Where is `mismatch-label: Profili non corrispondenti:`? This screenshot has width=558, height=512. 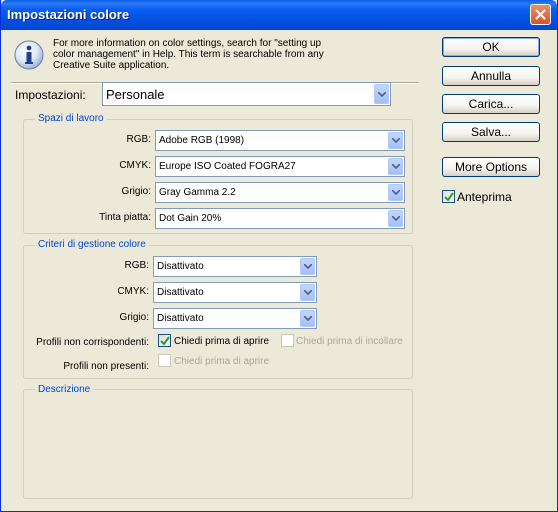
mismatch-label: Profili non corrispondenti: is located at coordinates (92, 342).